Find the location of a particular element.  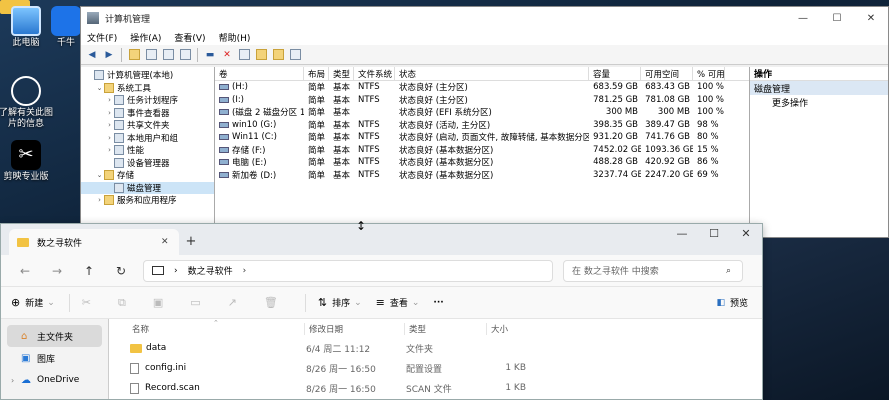

actions-disk-management: 磁盘管理 is located at coordinates (819, 88).